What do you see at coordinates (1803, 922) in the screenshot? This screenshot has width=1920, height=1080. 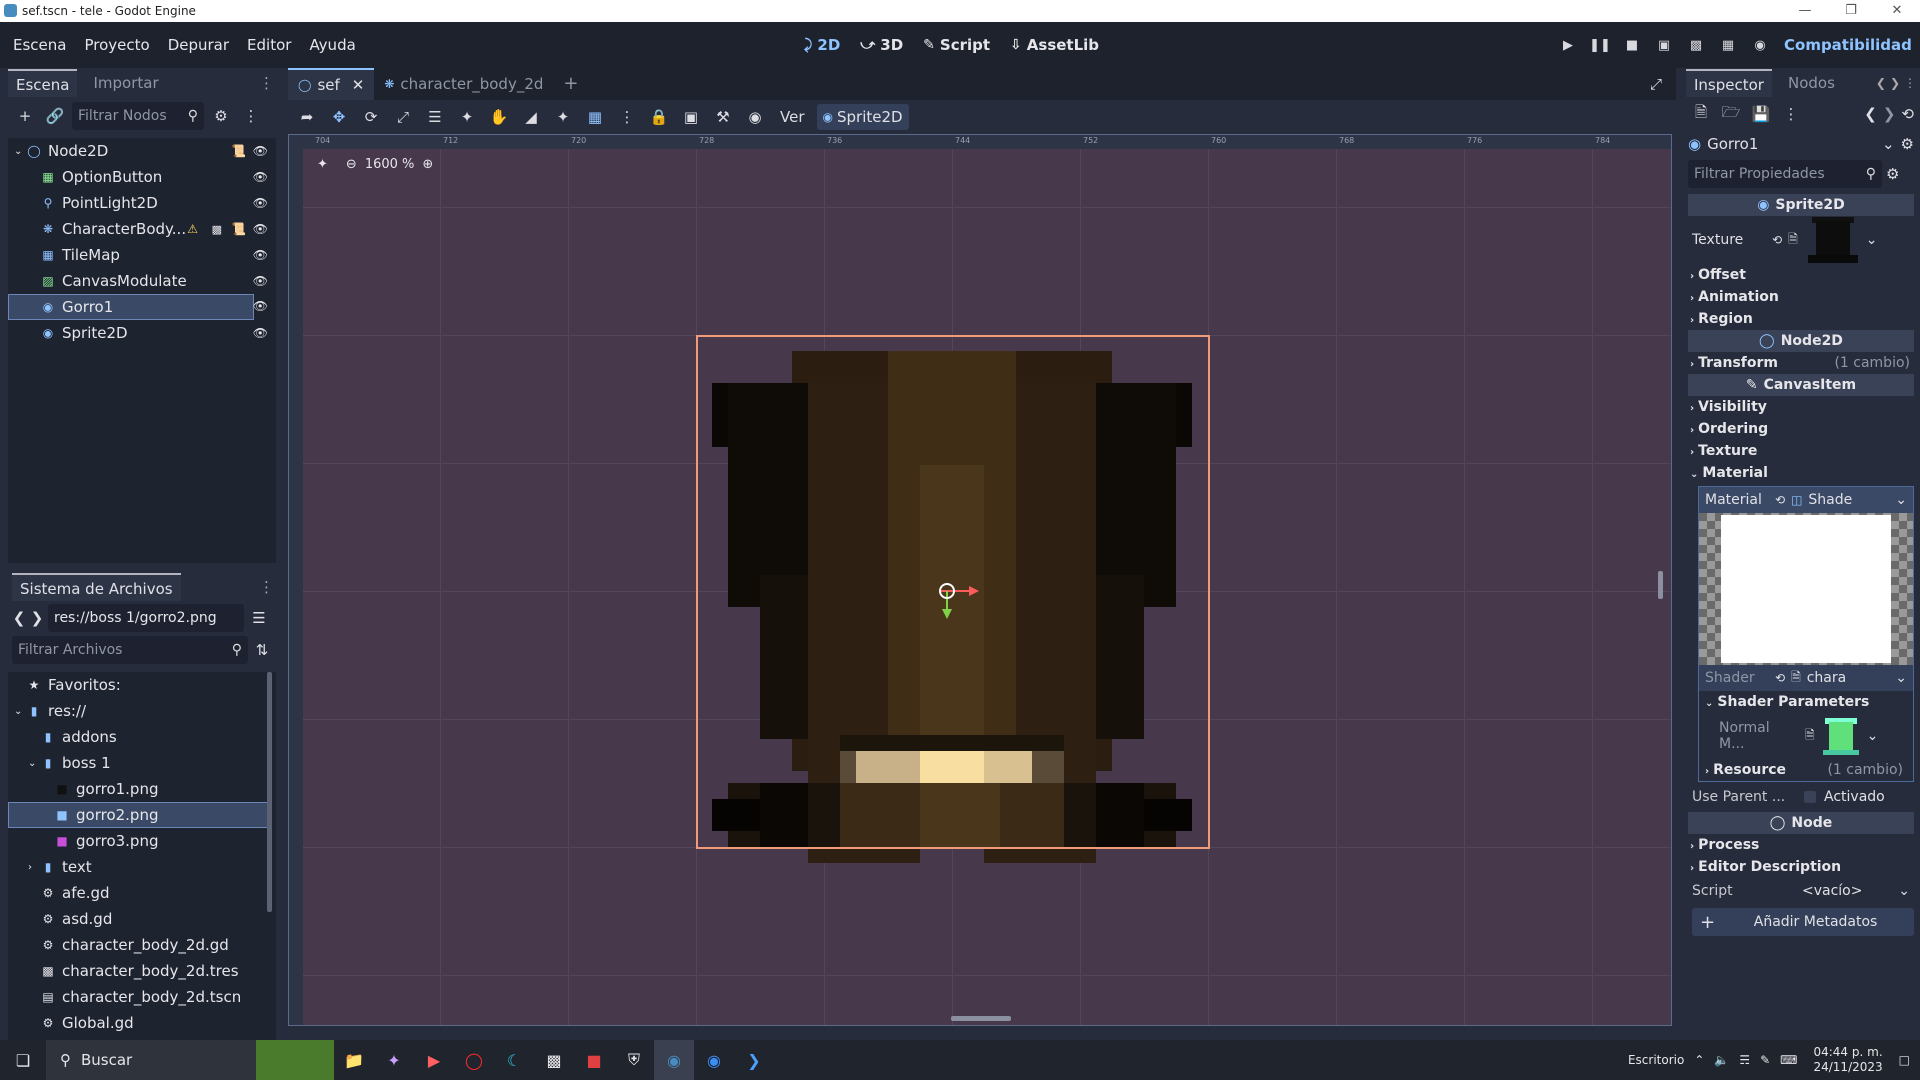 I see `add-metadata-button: + Añadir Metadatos` at bounding box center [1803, 922].